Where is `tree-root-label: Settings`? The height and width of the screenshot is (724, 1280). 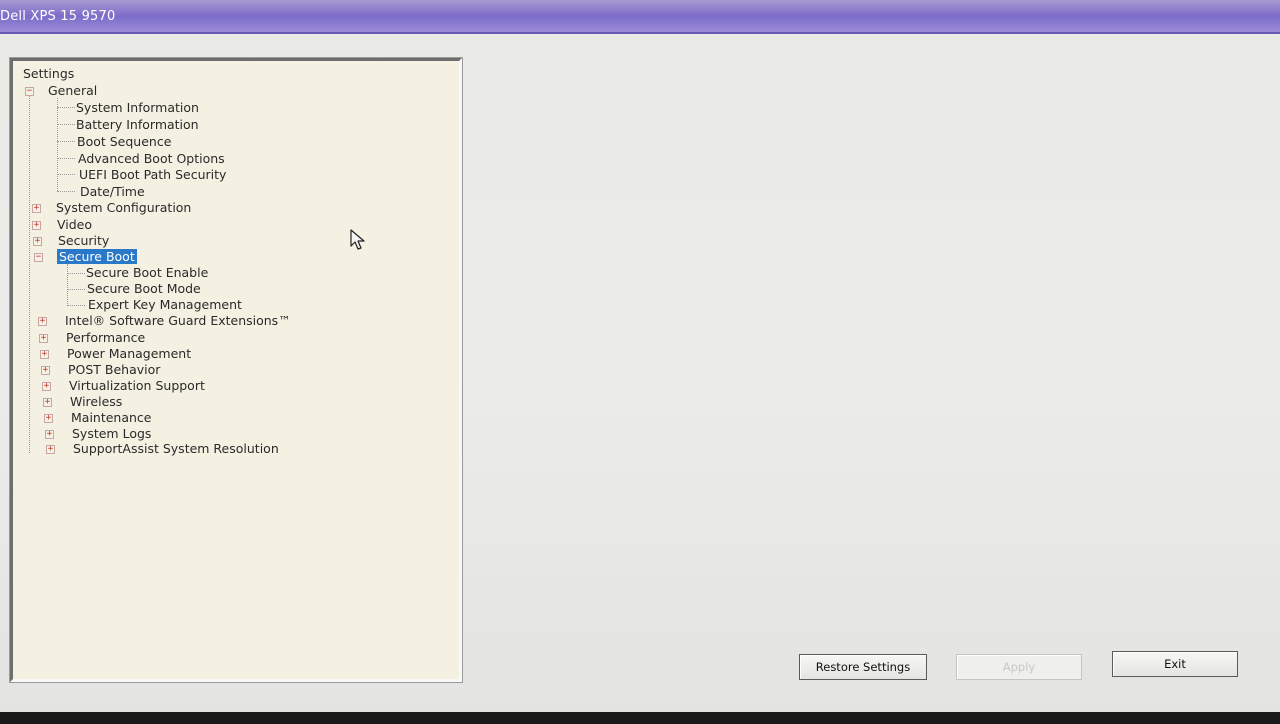
tree-root-label: Settings is located at coordinates (49, 73).